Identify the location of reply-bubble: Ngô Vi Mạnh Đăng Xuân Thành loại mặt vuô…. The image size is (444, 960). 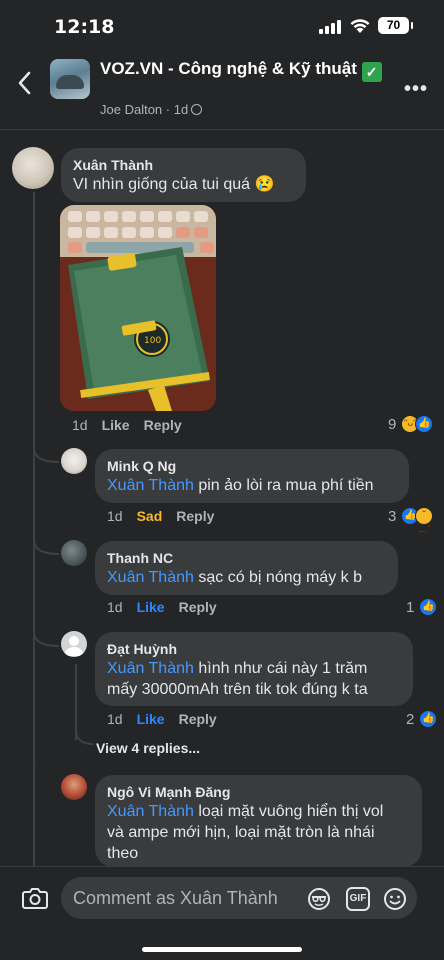
(258, 821).